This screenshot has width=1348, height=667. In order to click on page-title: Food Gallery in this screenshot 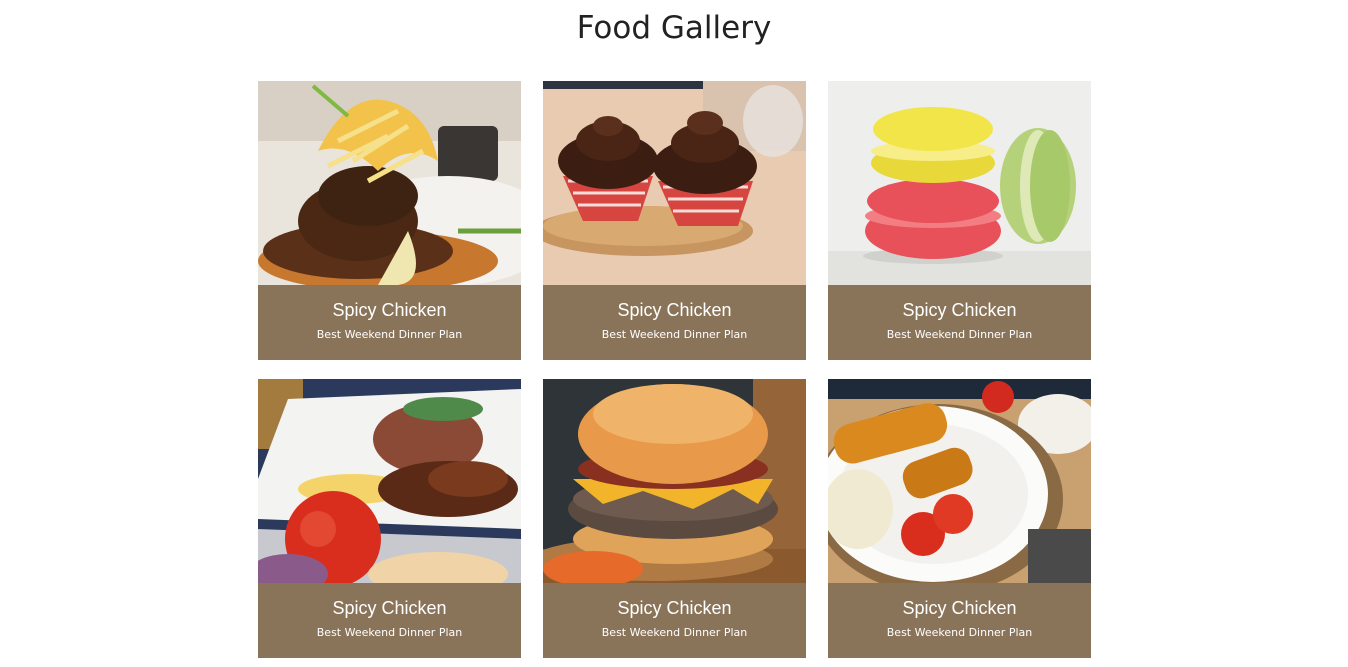, I will do `click(674, 28)`.